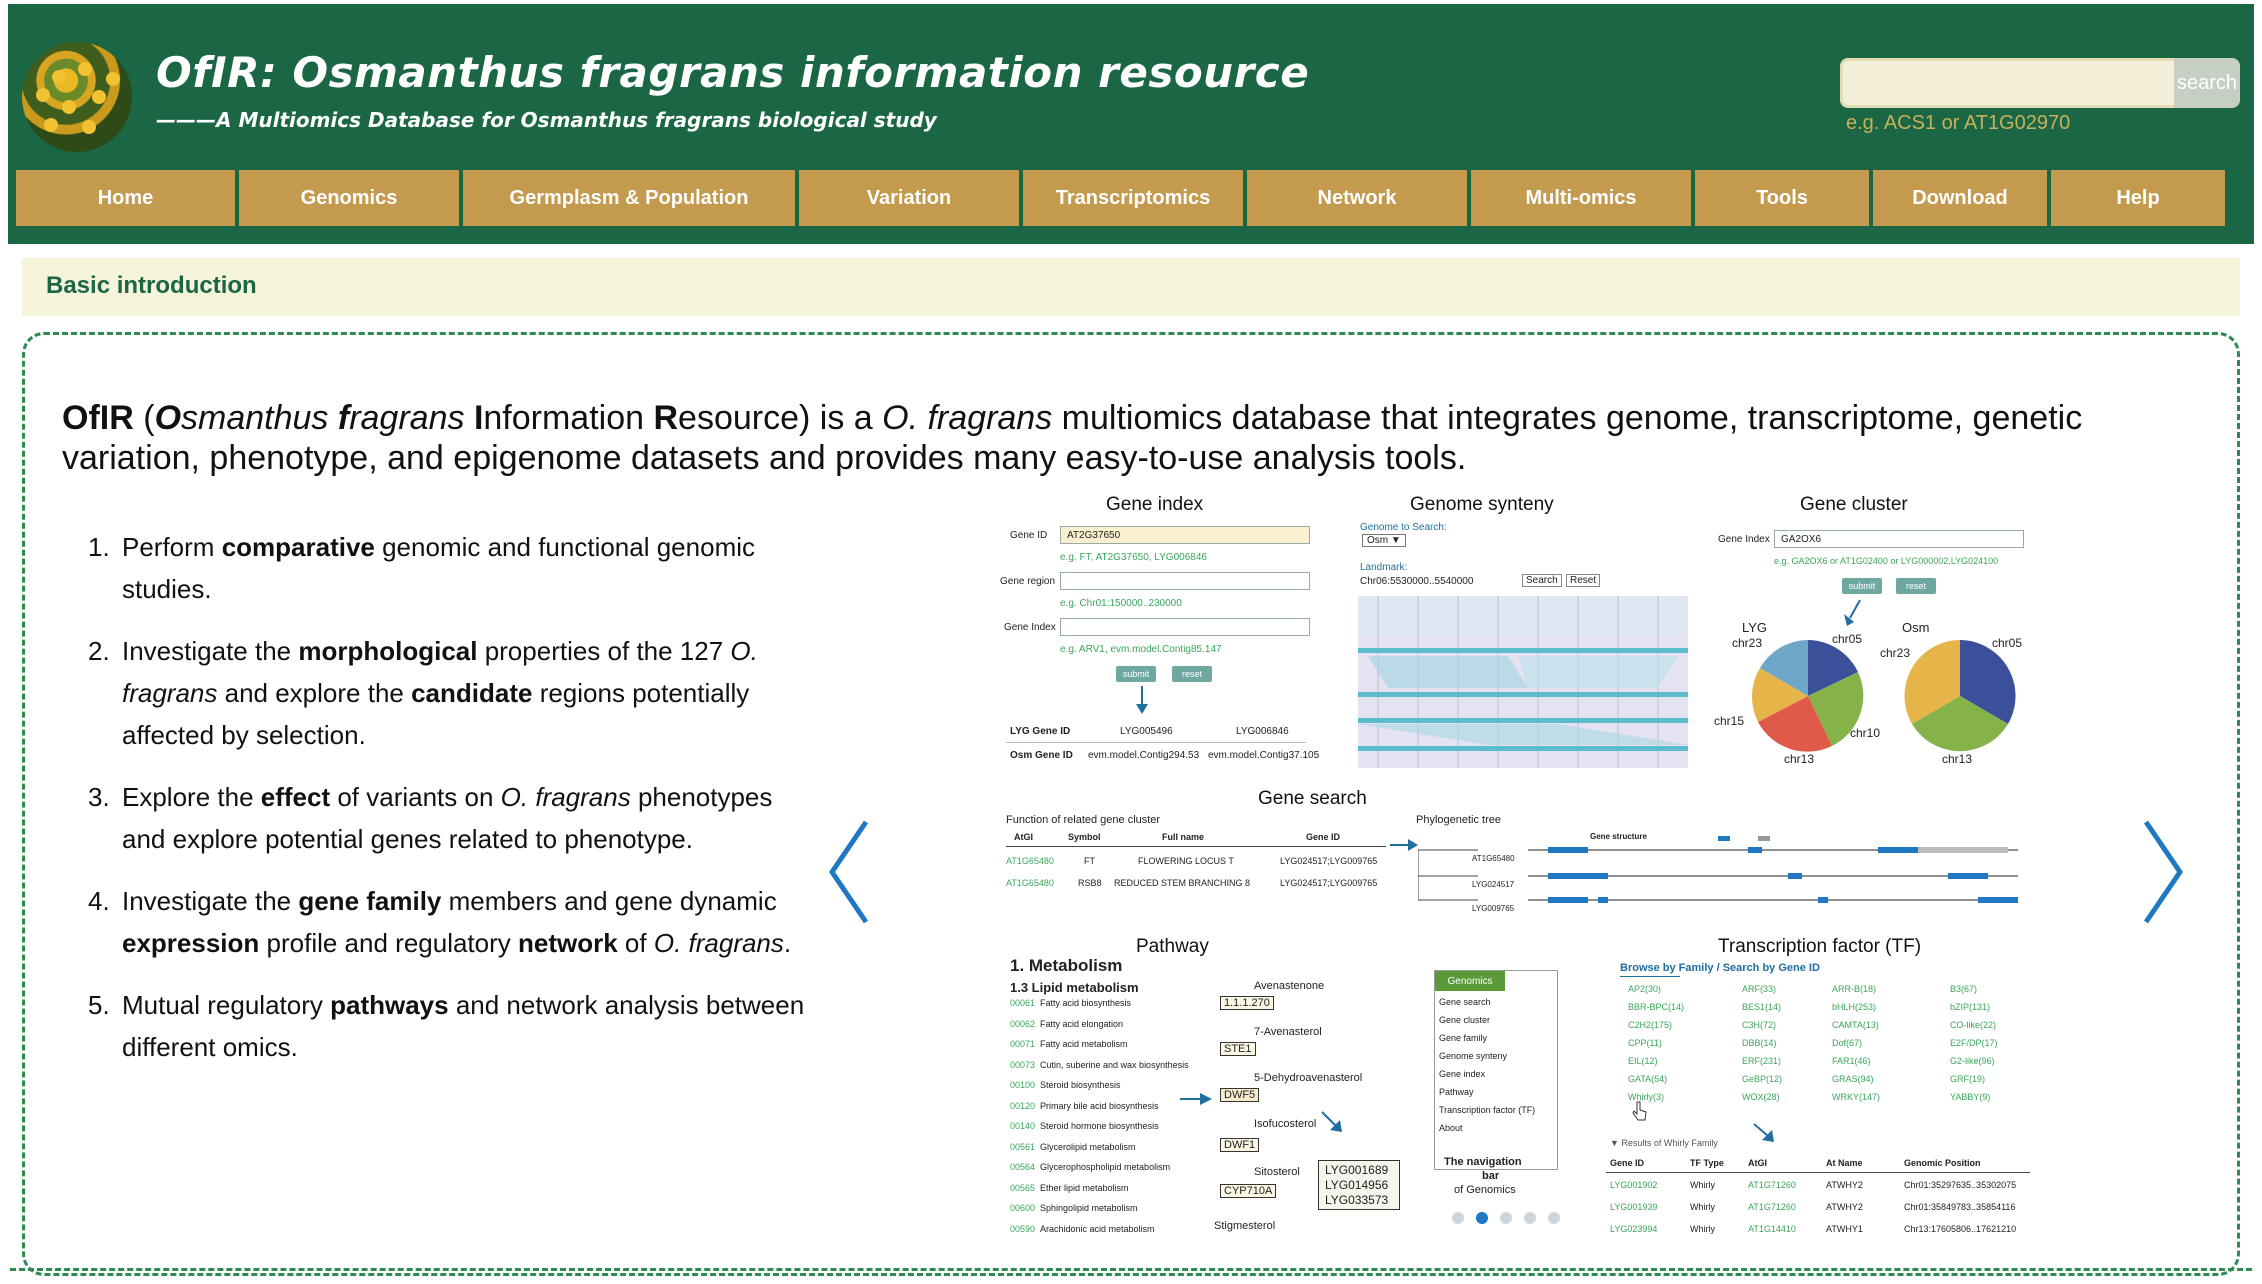  I want to click on pathway-name: Steroid biosynthesis, so click(1080, 1085).